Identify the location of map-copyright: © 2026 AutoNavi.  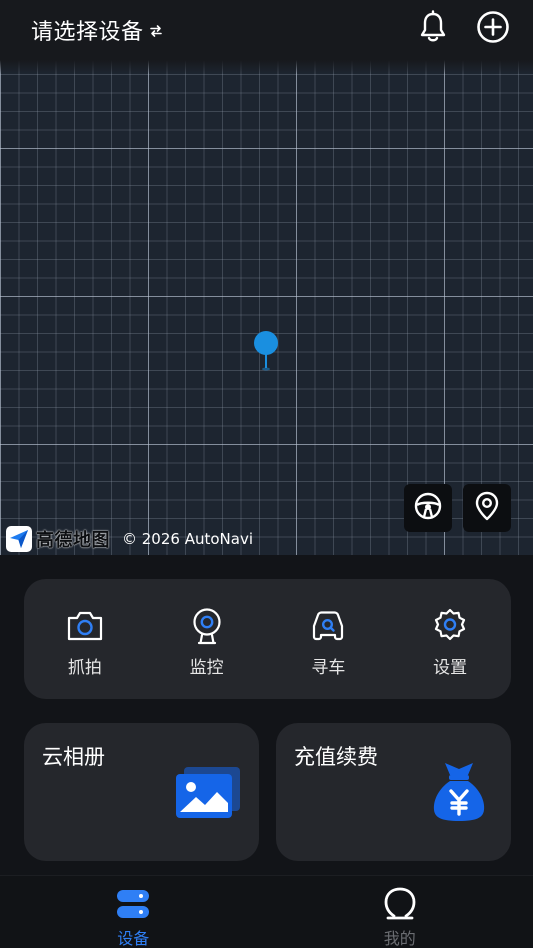
(187, 539).